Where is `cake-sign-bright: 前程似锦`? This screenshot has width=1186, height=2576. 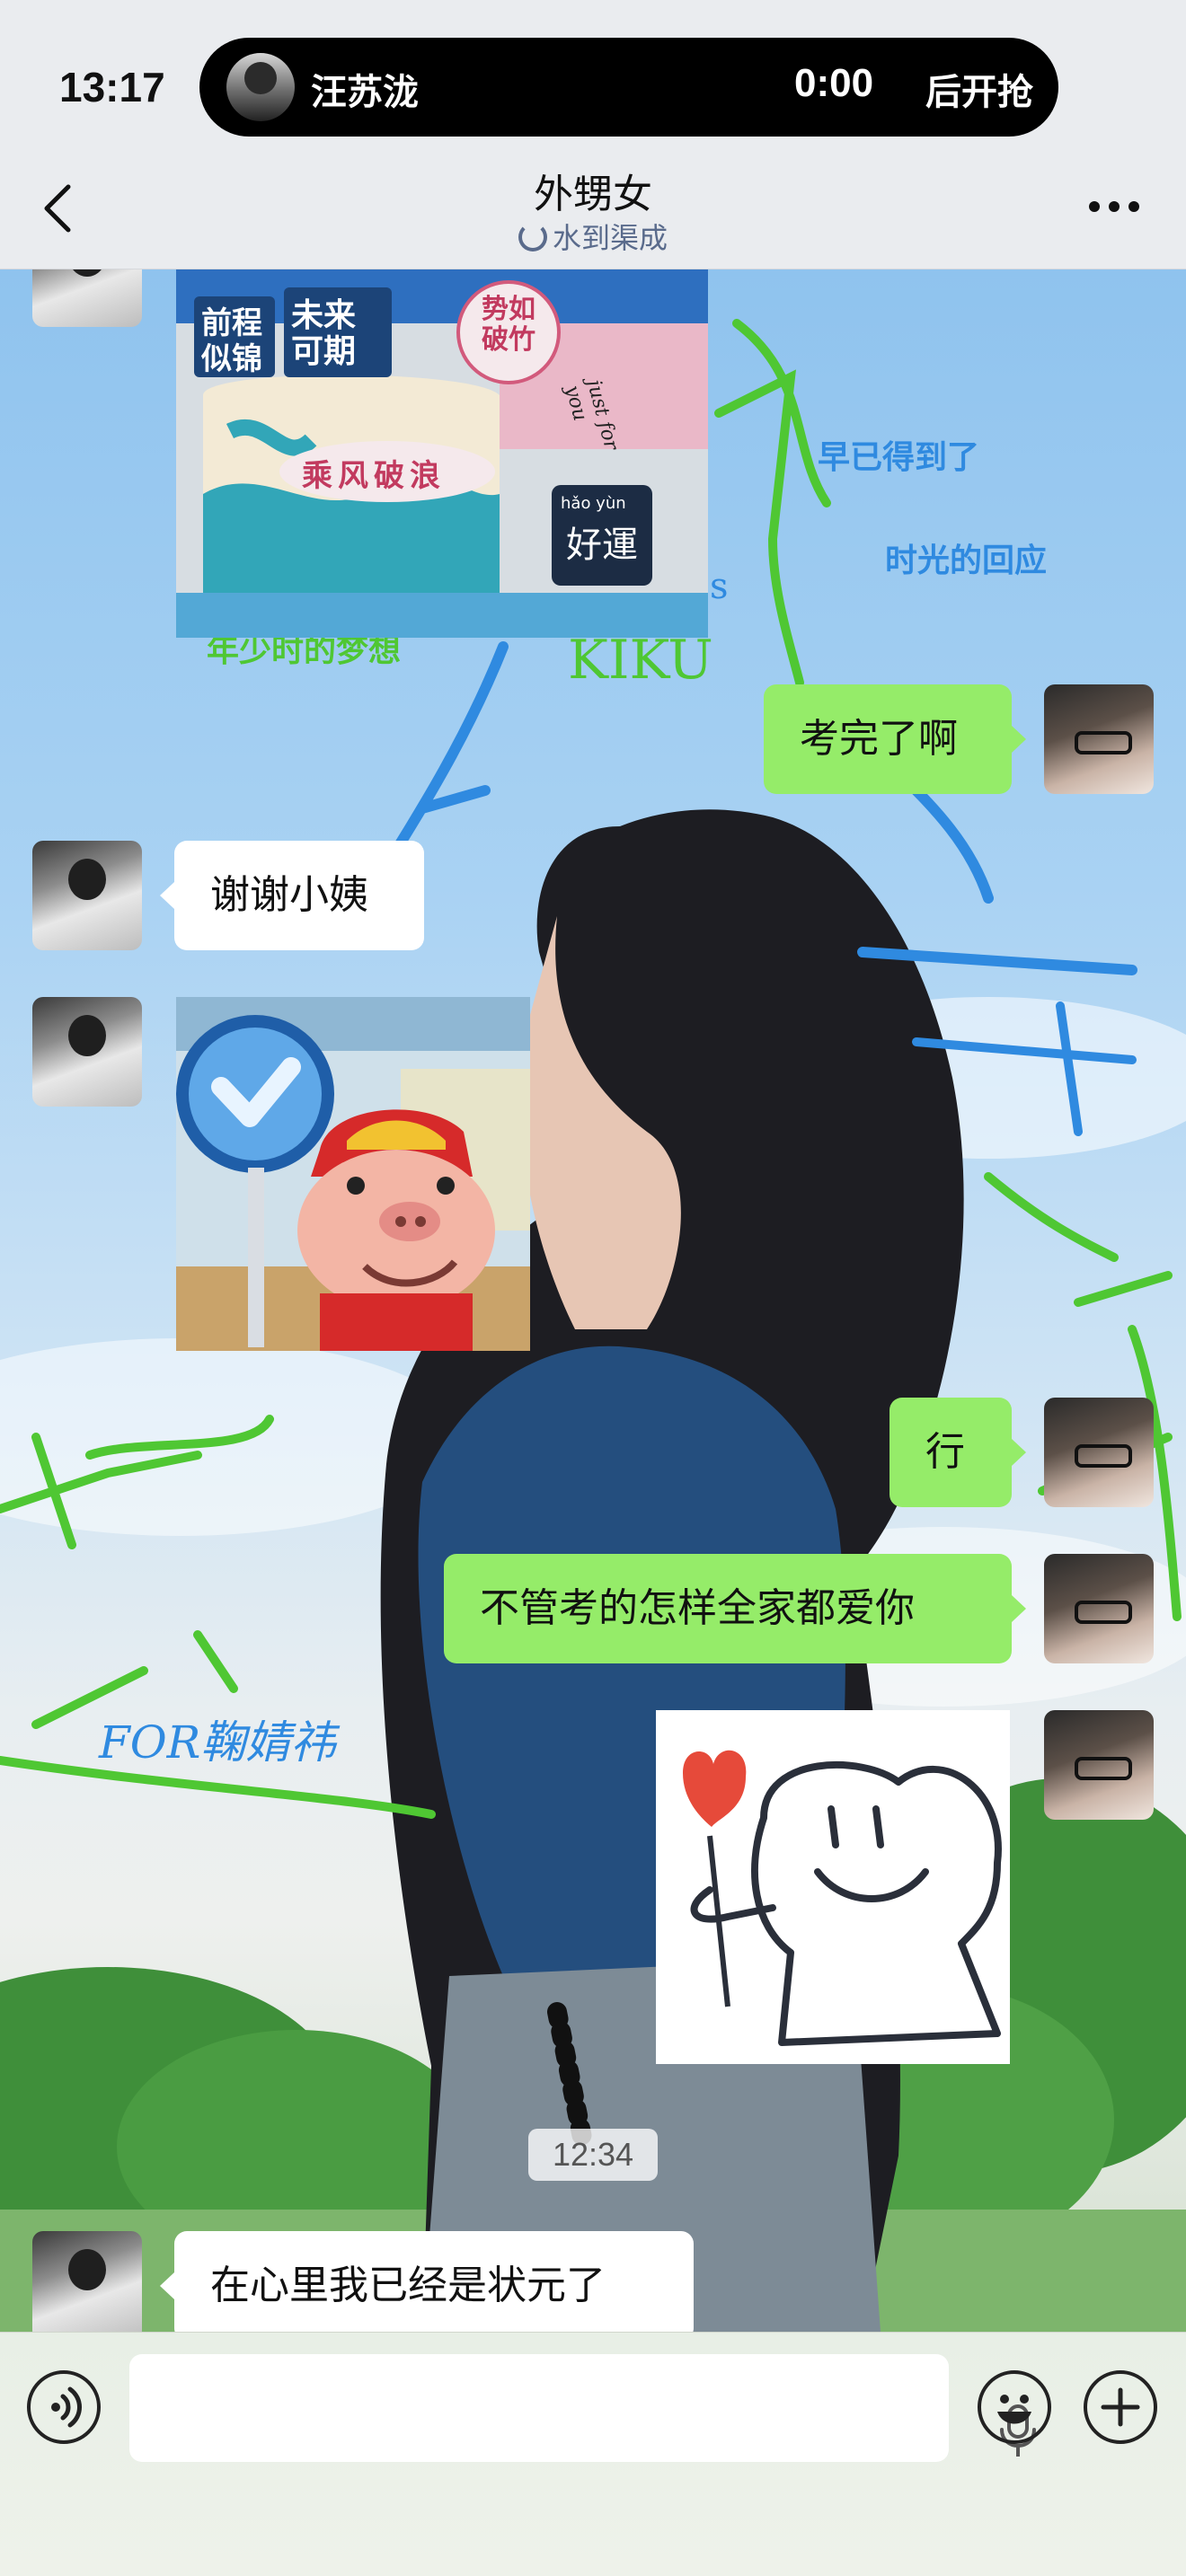
cake-sign-bright: 前程似锦 is located at coordinates (231, 341).